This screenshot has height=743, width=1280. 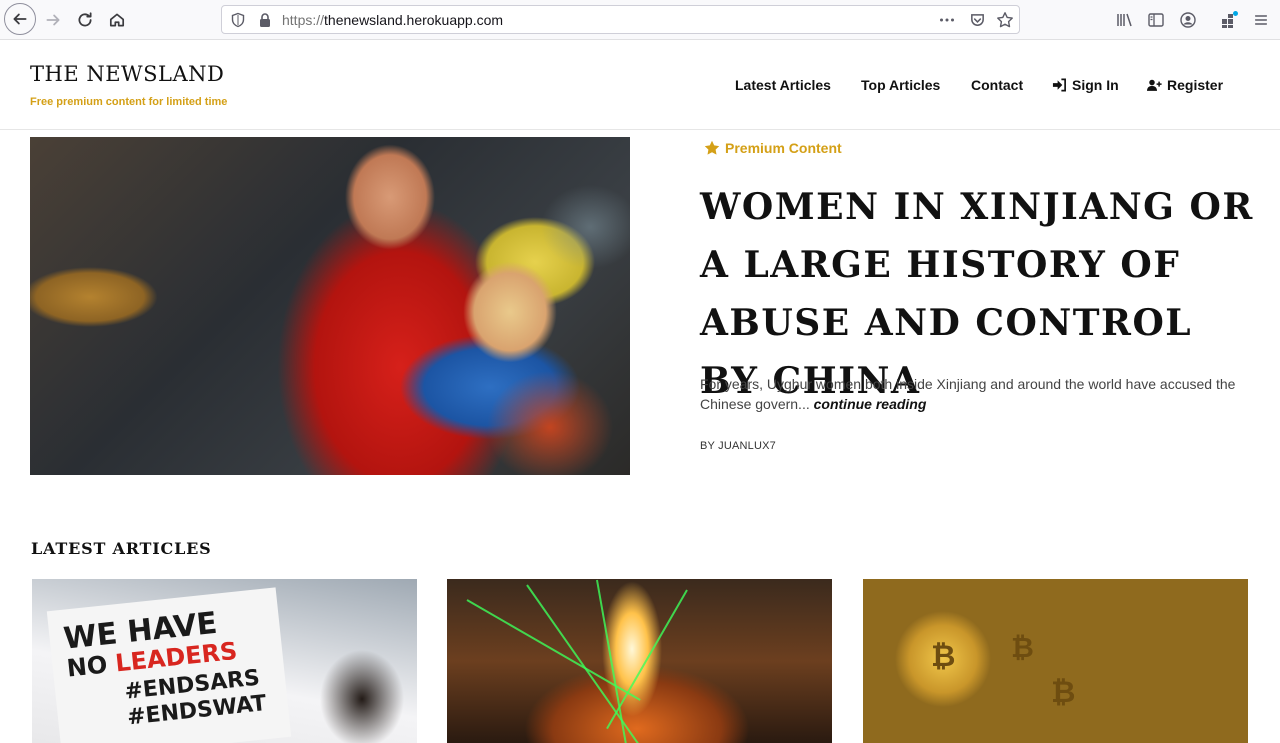 What do you see at coordinates (712, 147) in the screenshot?
I see `star-icon` at bounding box center [712, 147].